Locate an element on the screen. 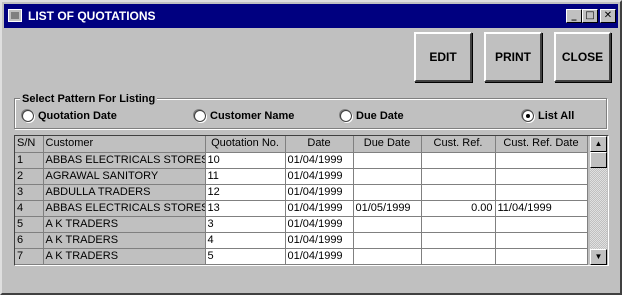  radio-label: Quotation Date is located at coordinates (77, 116).